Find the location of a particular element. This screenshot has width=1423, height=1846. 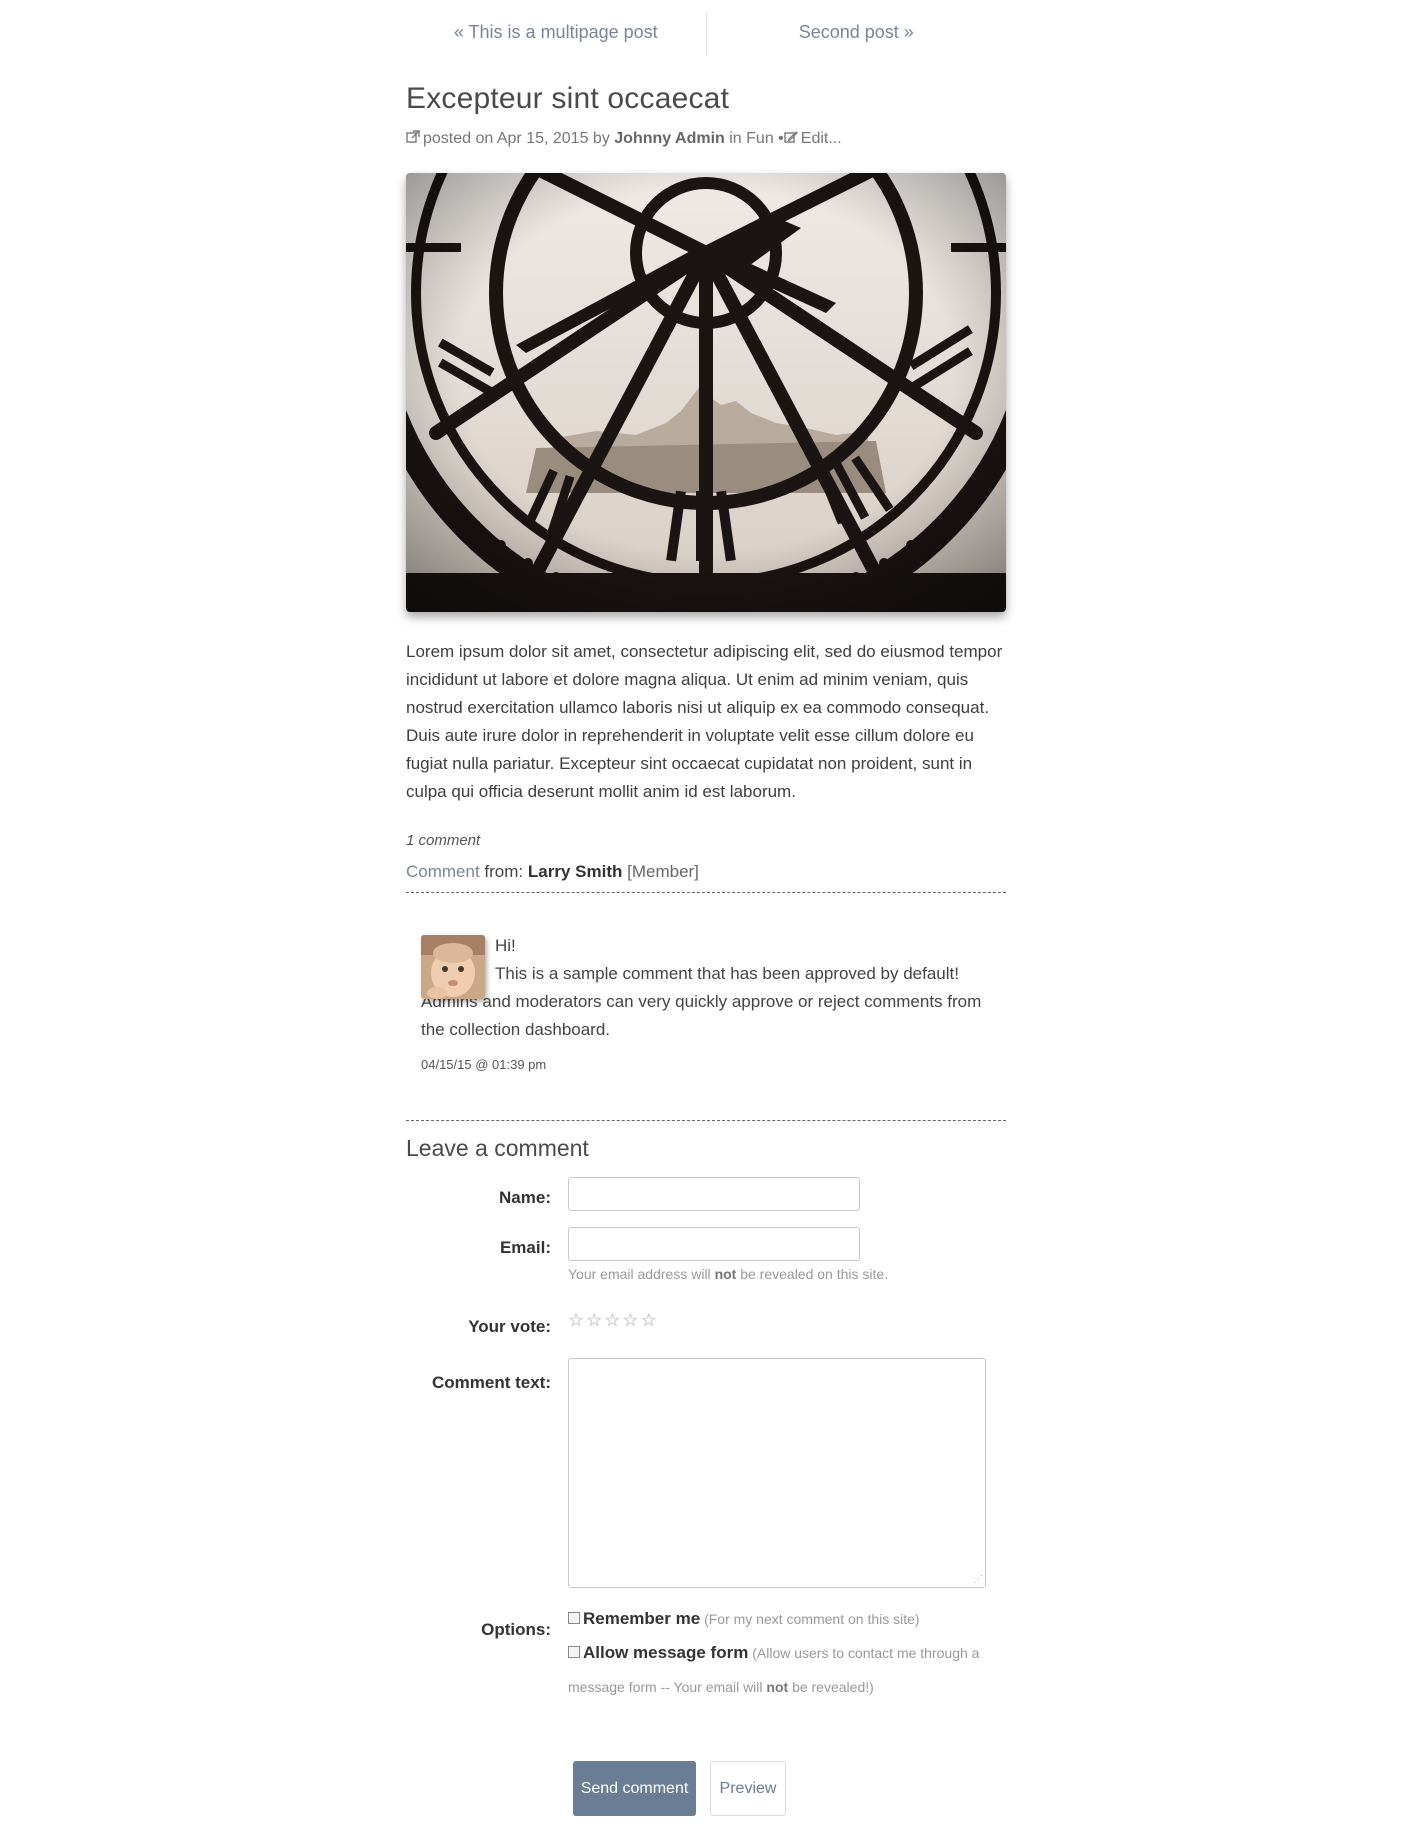

post-image-clock is located at coordinates (706, 392).